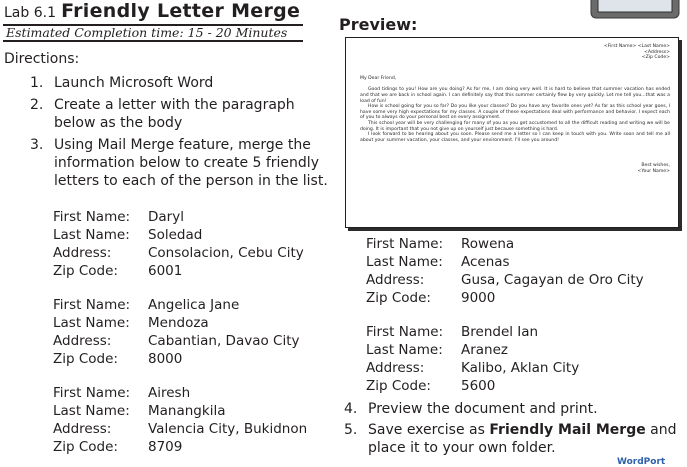  What do you see at coordinates (429, 430) in the screenshot?
I see `step-text-before: Save exercise as` at bounding box center [429, 430].